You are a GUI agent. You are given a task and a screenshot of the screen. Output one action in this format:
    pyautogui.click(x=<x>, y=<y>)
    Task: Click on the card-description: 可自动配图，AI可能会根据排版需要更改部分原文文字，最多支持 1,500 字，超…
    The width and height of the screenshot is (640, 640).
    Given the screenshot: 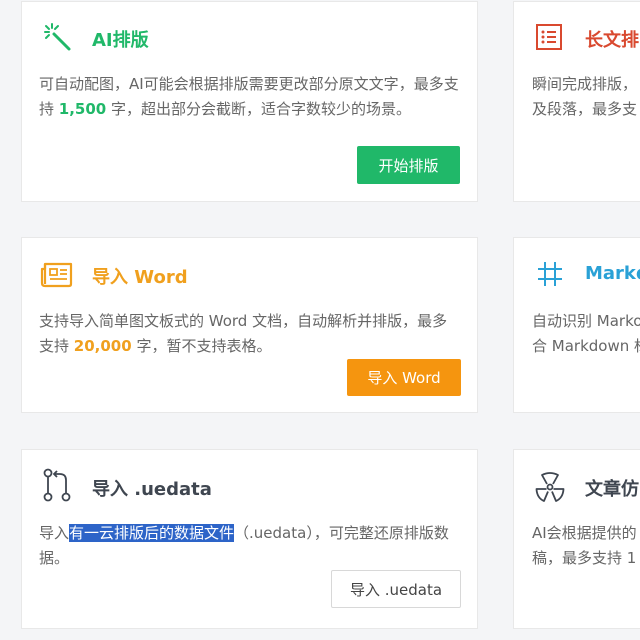 What is the action you would take?
    pyautogui.click(x=249, y=97)
    